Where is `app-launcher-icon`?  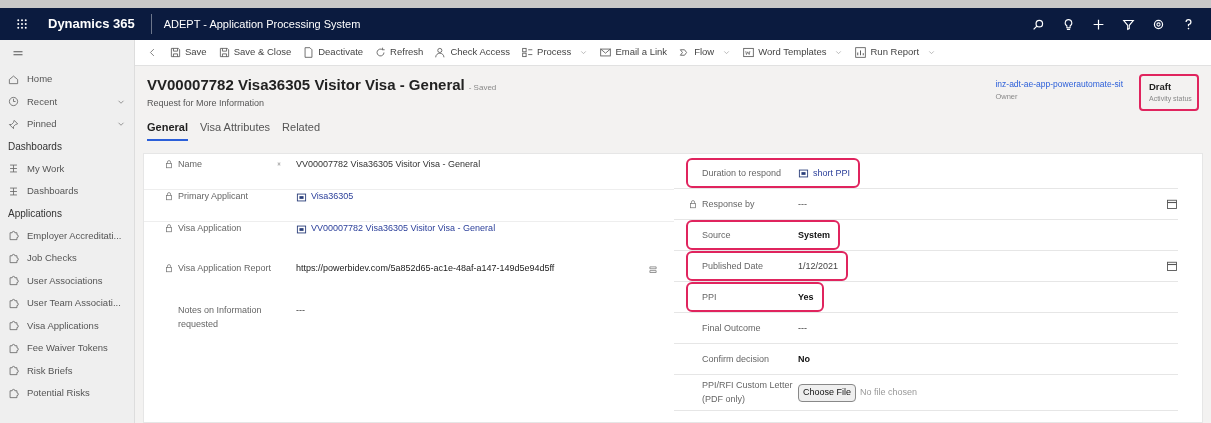 app-launcher-icon is located at coordinates (22, 24).